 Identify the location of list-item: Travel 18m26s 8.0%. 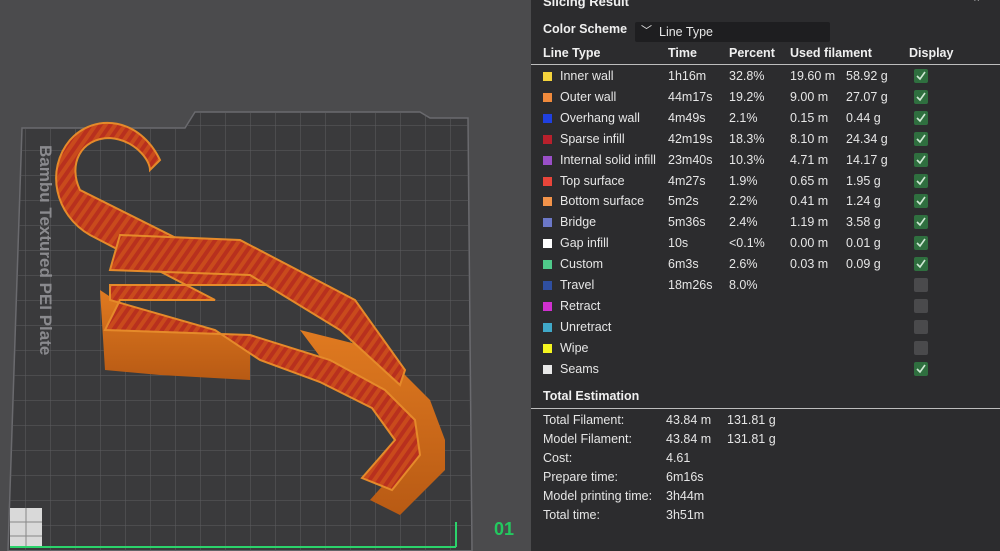
(765, 285).